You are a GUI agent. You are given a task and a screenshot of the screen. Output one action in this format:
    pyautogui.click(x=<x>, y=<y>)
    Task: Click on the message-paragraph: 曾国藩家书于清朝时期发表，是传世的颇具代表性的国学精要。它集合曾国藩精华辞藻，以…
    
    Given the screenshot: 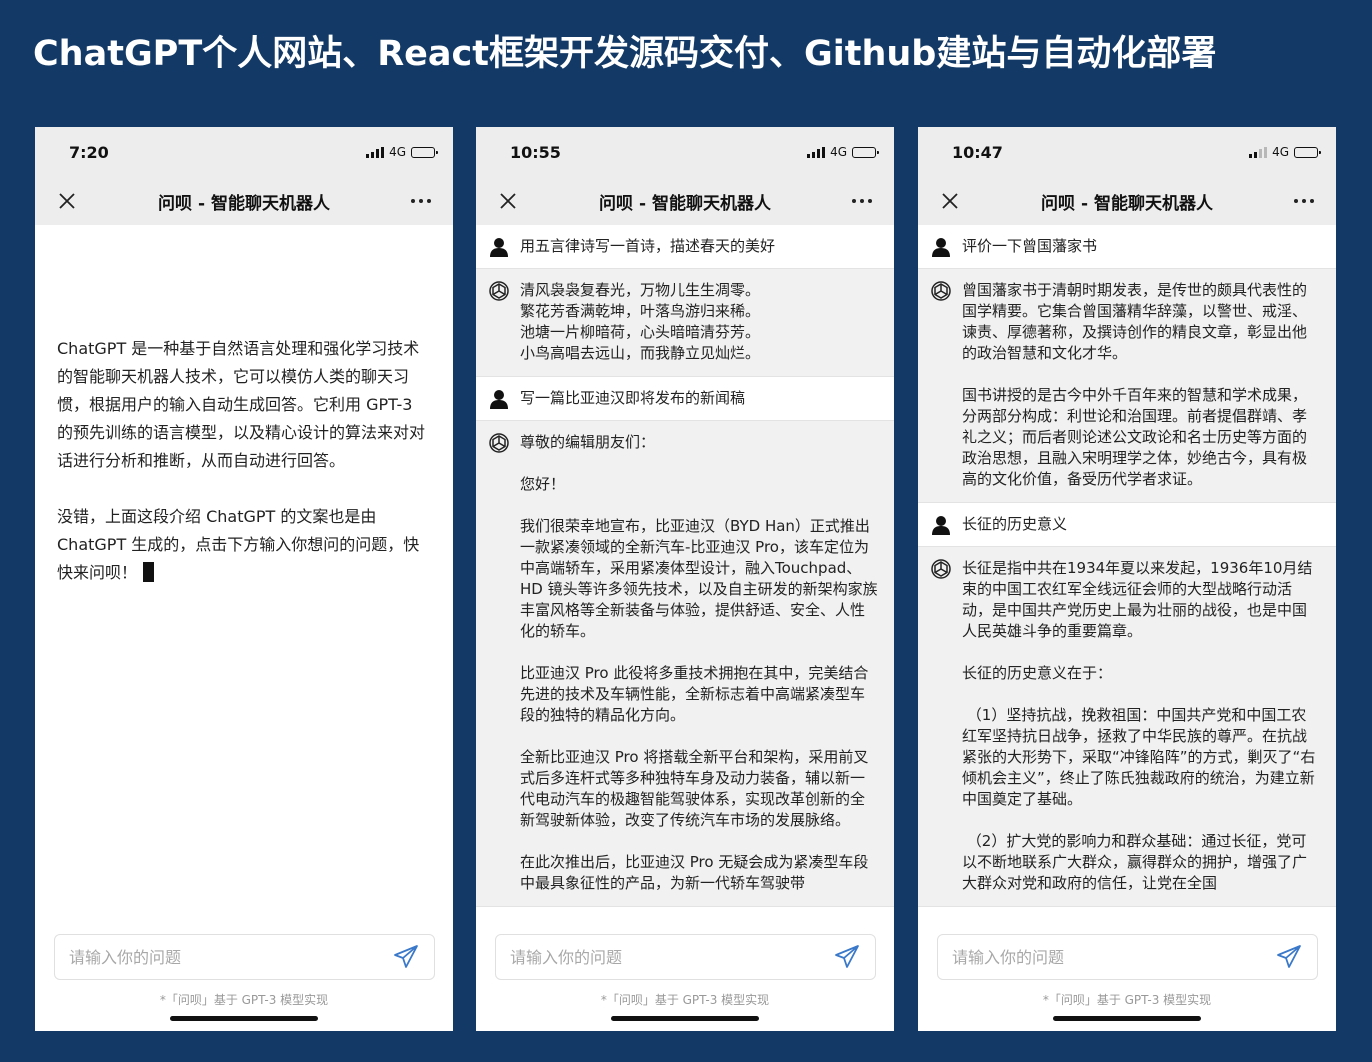 What is the action you would take?
    pyautogui.click(x=1135, y=321)
    